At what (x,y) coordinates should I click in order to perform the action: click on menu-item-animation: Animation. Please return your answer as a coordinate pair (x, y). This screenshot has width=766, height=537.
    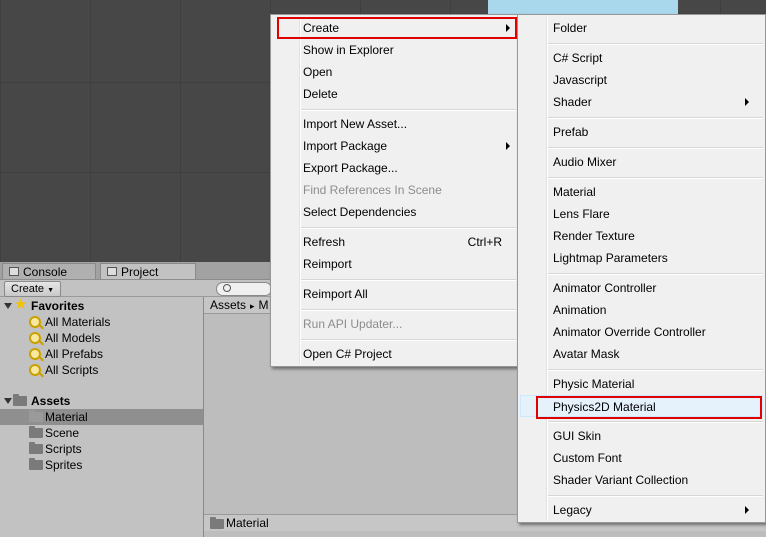
    Looking at the image, I should click on (641, 310).